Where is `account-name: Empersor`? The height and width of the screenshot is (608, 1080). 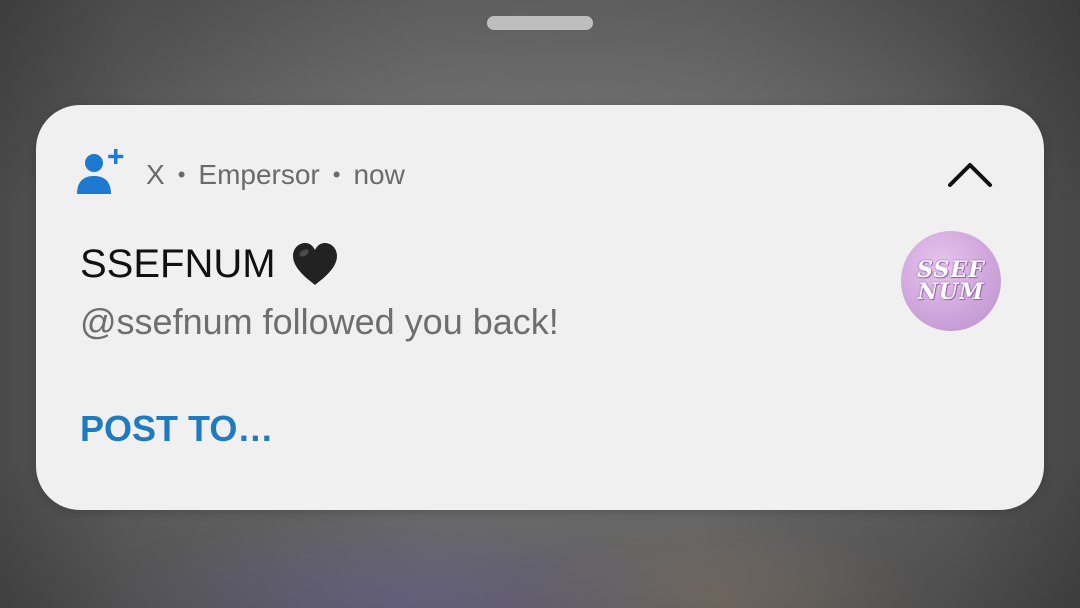
account-name: Empersor is located at coordinates (259, 174).